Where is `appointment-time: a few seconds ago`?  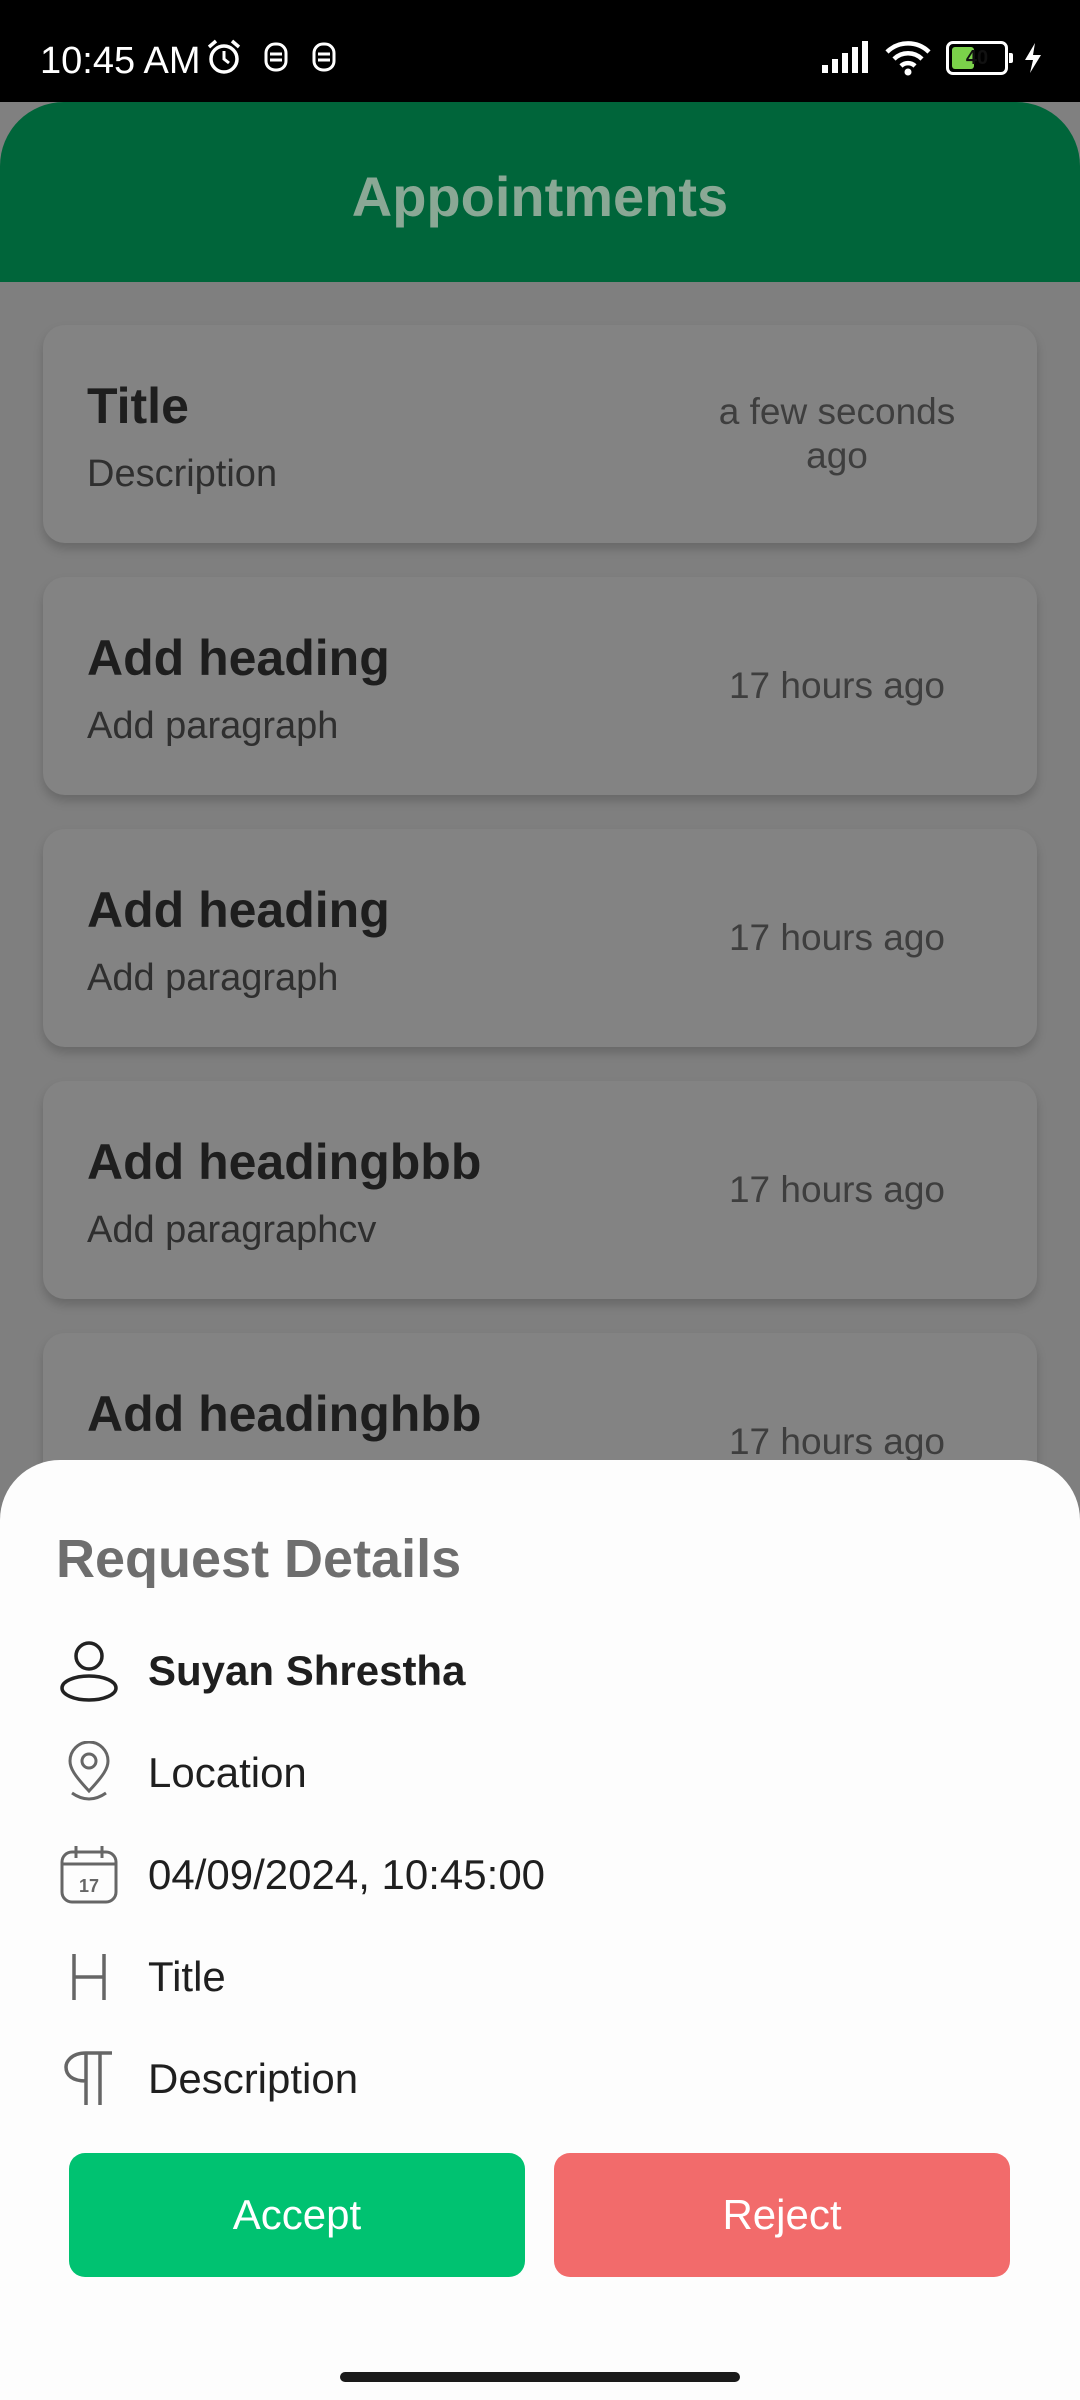 appointment-time: a few seconds ago is located at coordinates (837, 433).